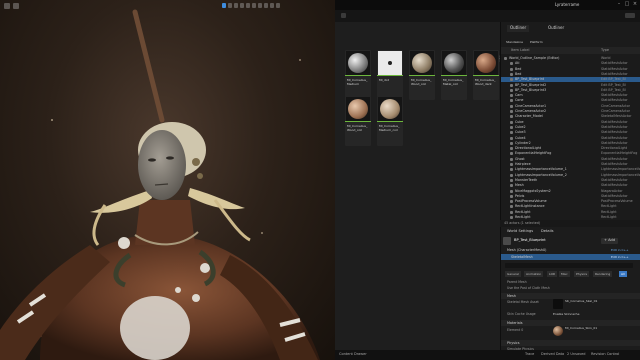 The image size is (640, 360). What do you see at coordinates (390, 121) in the screenshot?
I see `asset-tile: MI_Cornelius_Medium_coil` at bounding box center [390, 121].